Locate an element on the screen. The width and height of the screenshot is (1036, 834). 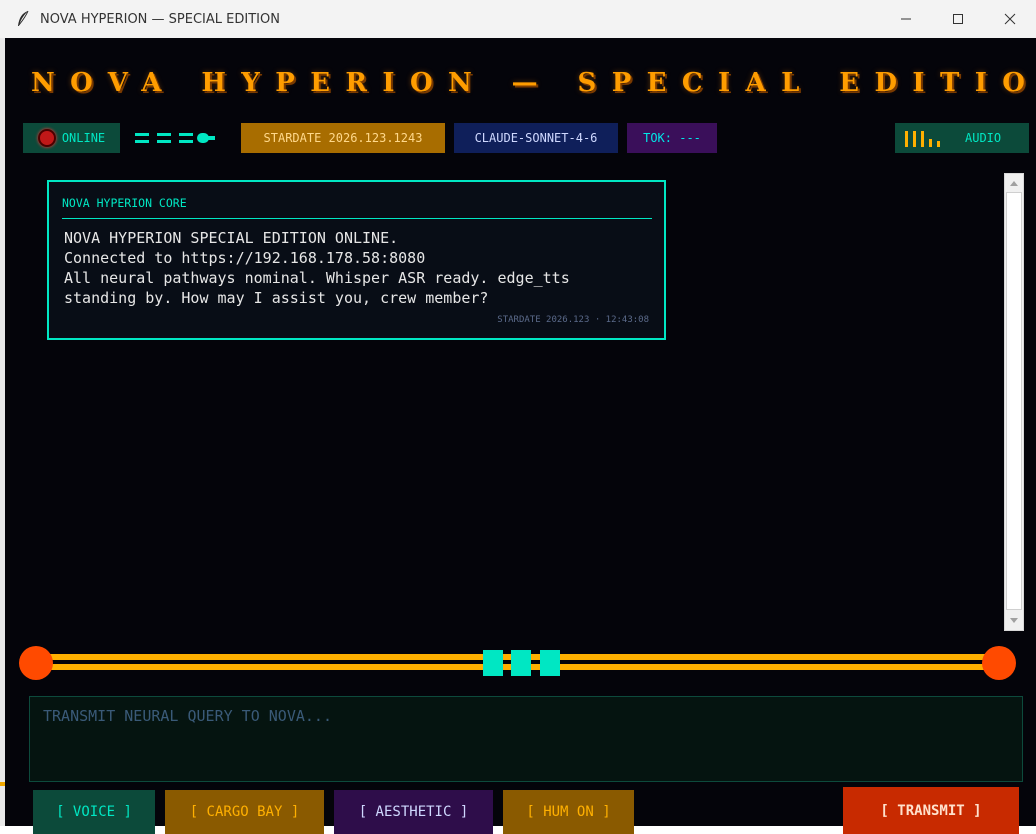
scroll-thumb is located at coordinates (1014, 401).